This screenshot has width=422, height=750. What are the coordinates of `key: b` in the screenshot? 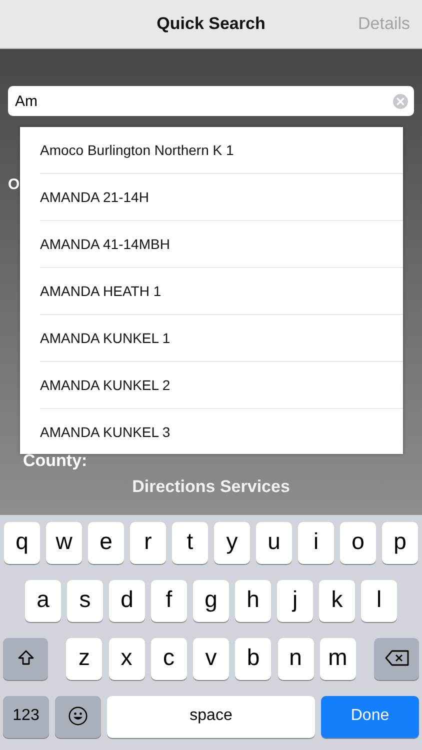 It's located at (253, 659).